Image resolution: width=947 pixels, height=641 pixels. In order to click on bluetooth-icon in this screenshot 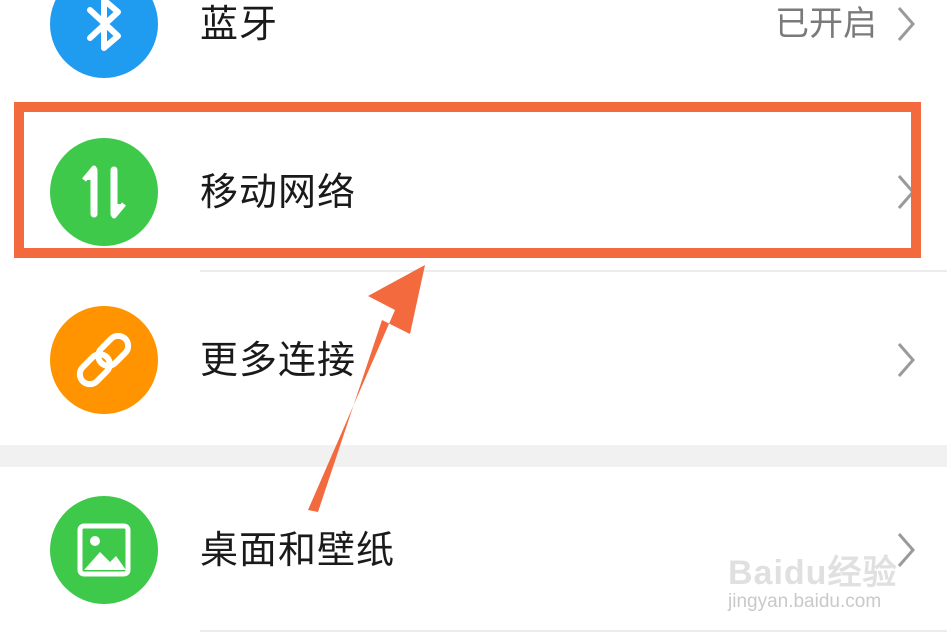, I will do `click(104, 39)`.